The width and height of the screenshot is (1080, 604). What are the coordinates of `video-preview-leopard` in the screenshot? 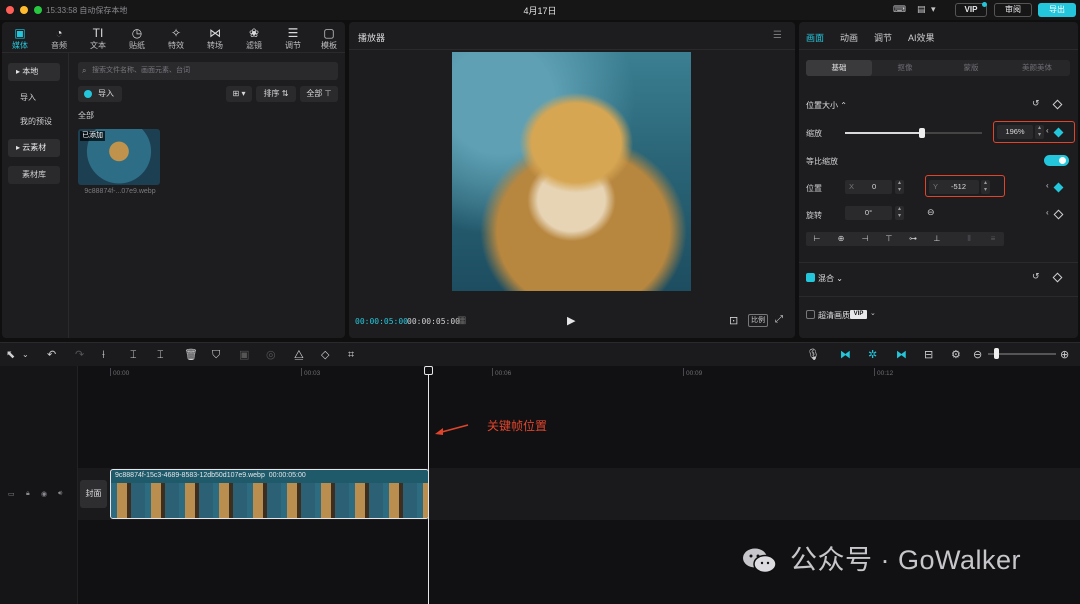 It's located at (571, 171).